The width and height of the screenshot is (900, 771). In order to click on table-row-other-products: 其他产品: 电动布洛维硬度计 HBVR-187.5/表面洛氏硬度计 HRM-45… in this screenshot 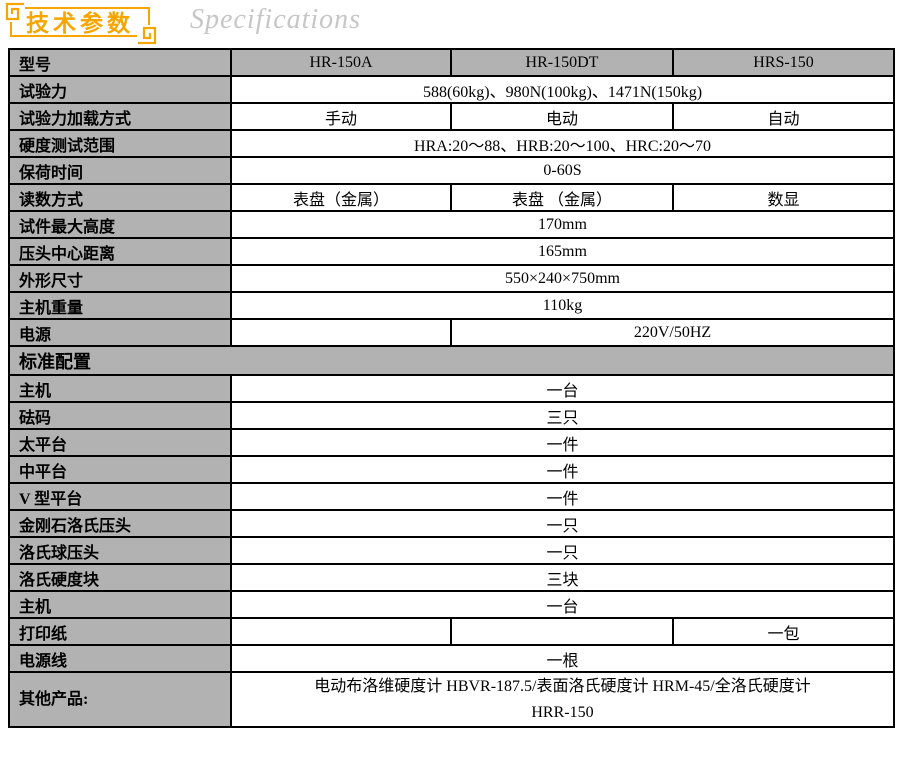, I will do `click(451, 699)`.